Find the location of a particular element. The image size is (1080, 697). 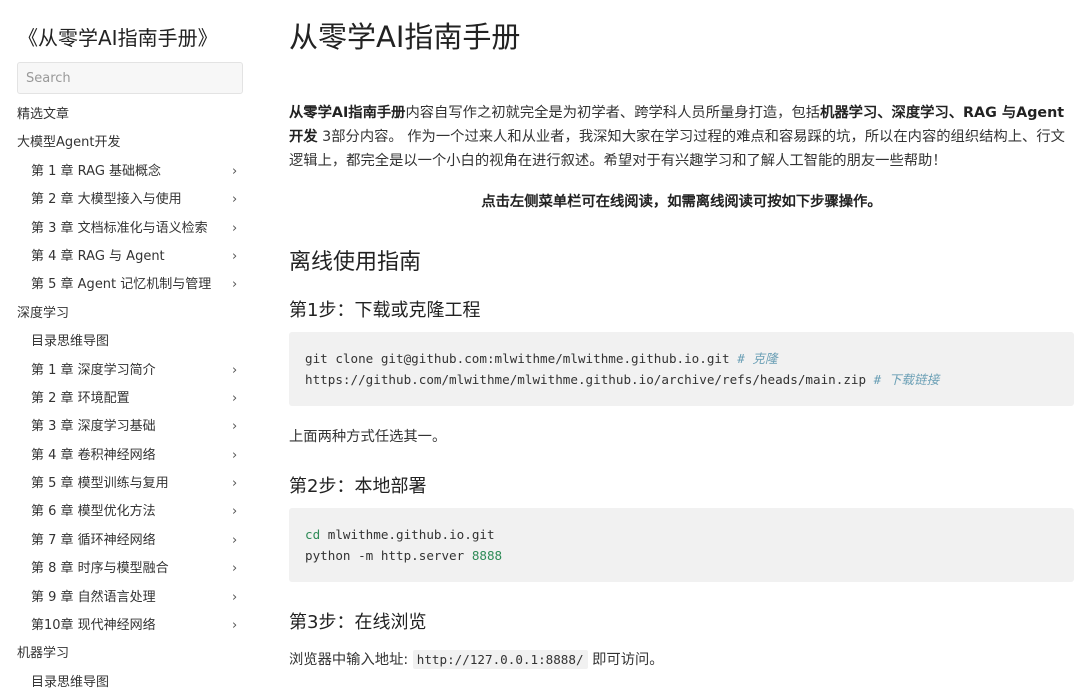

sidebar-item-label: 大模型Agent开发 is located at coordinates (69, 143).